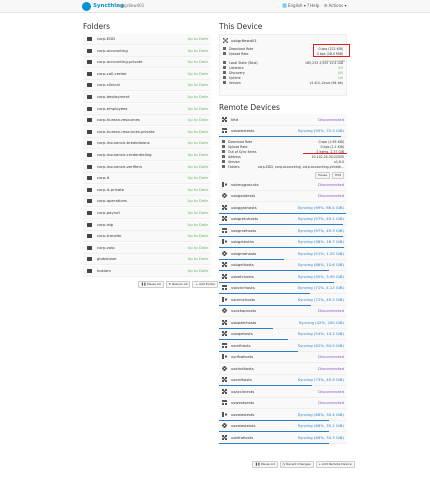  I want to click on folder-row: corp-transfer Up to Date, so click(147, 237).